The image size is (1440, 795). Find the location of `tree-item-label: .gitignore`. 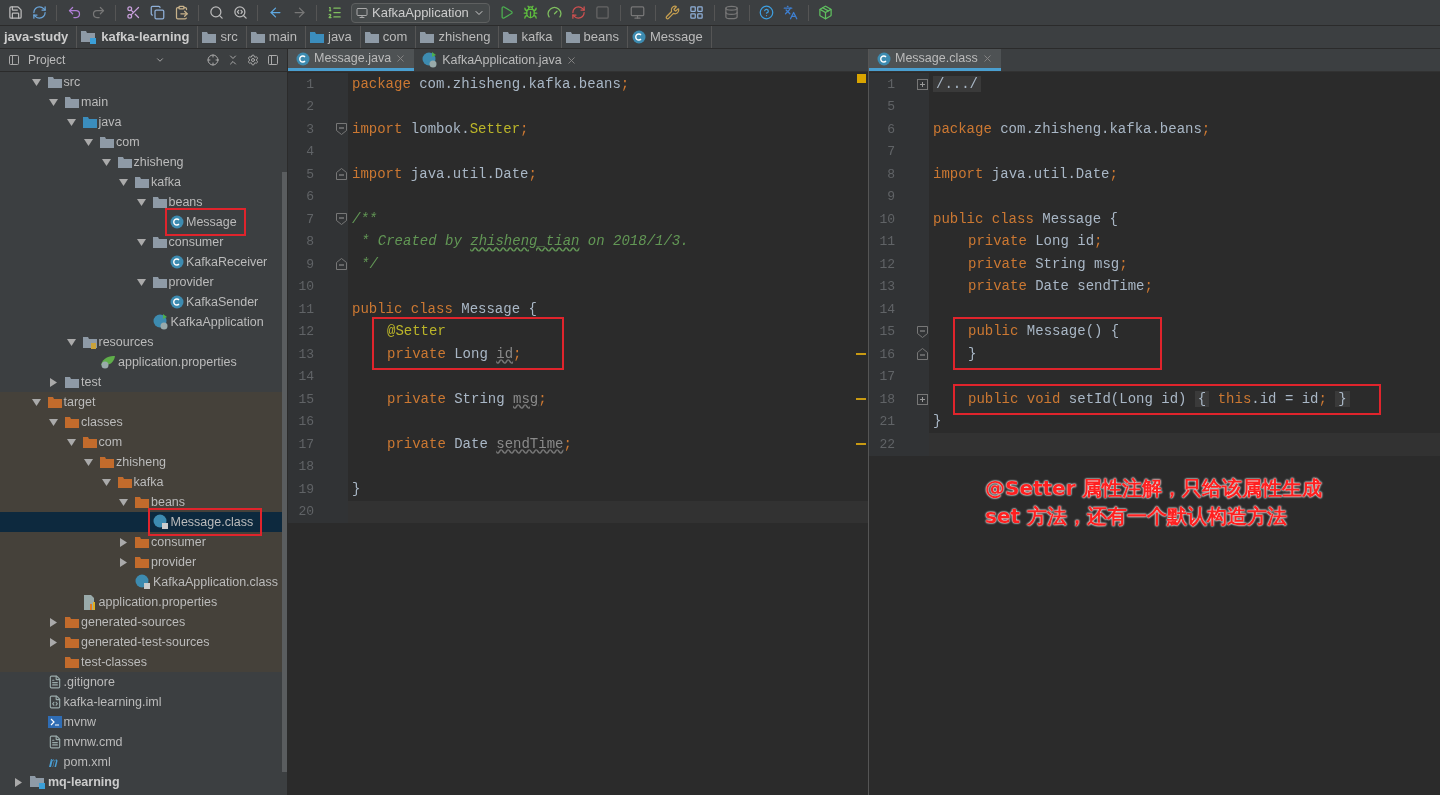

tree-item-label: .gitignore is located at coordinates (89, 682).